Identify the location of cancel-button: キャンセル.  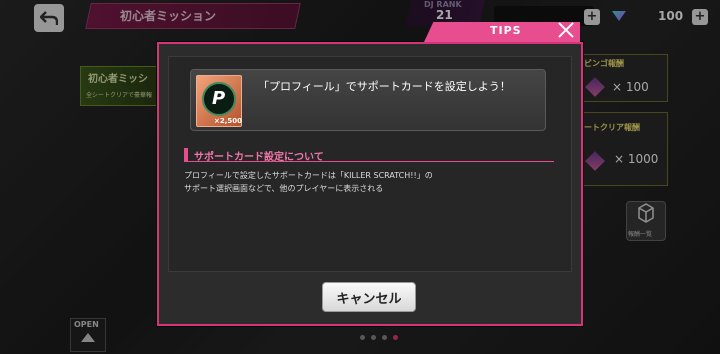
(369, 297).